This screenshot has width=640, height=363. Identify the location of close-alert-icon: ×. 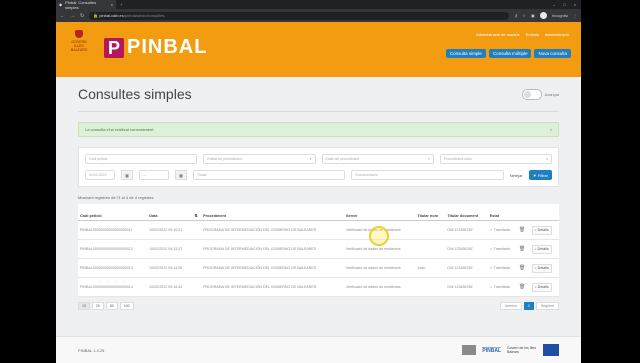
(551, 129).